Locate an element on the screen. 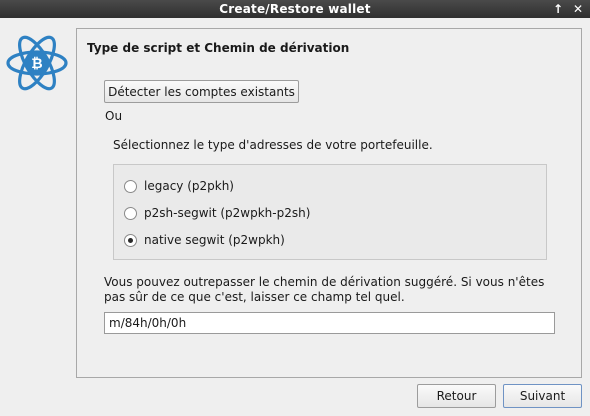  radio-p2sh-segwit: p2sh-segwit (p2wpkh-p2sh) is located at coordinates (217, 213).